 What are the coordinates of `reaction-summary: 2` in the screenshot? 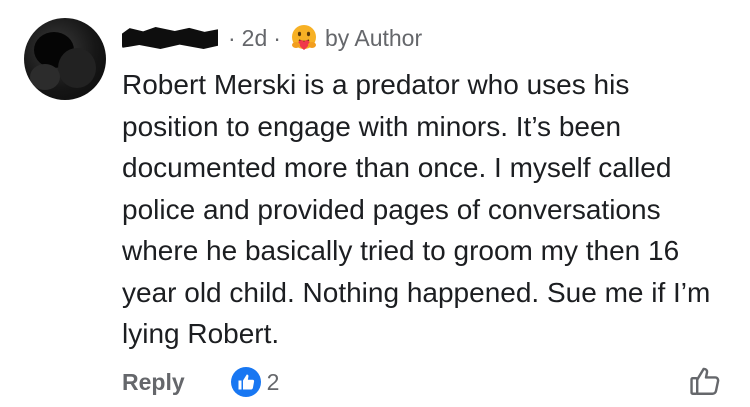 It's located at (255, 382).